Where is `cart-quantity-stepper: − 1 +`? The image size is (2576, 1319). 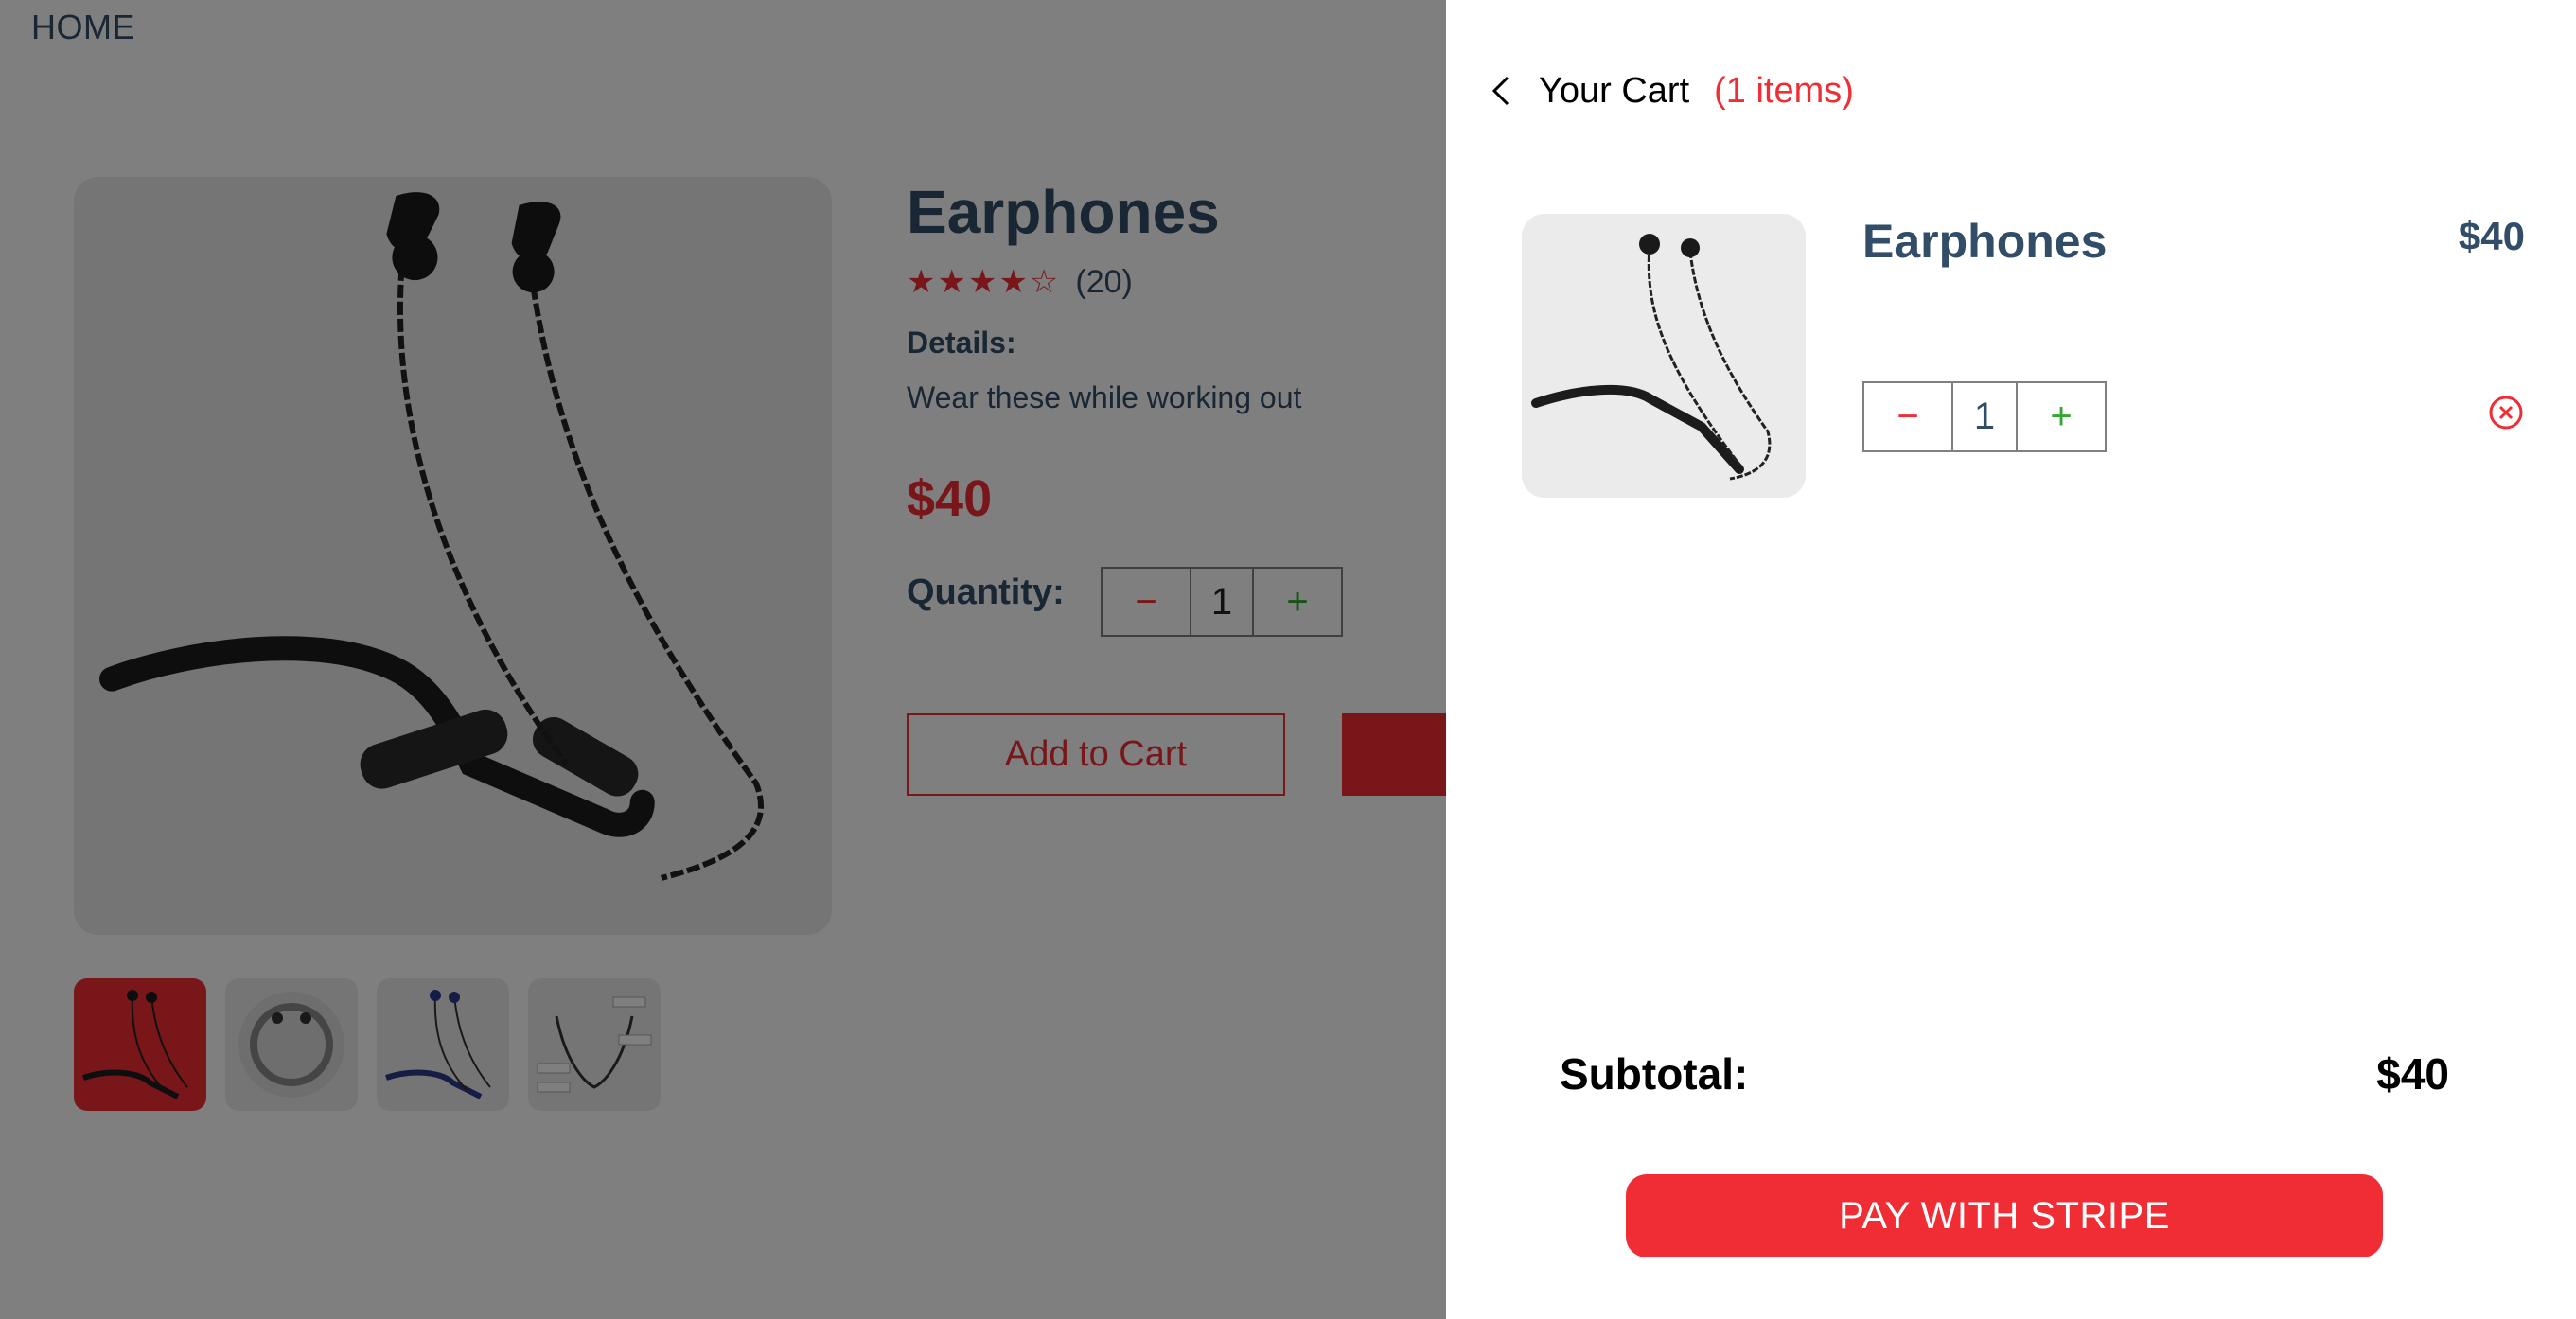 cart-quantity-stepper: − 1 + is located at coordinates (1984, 416).